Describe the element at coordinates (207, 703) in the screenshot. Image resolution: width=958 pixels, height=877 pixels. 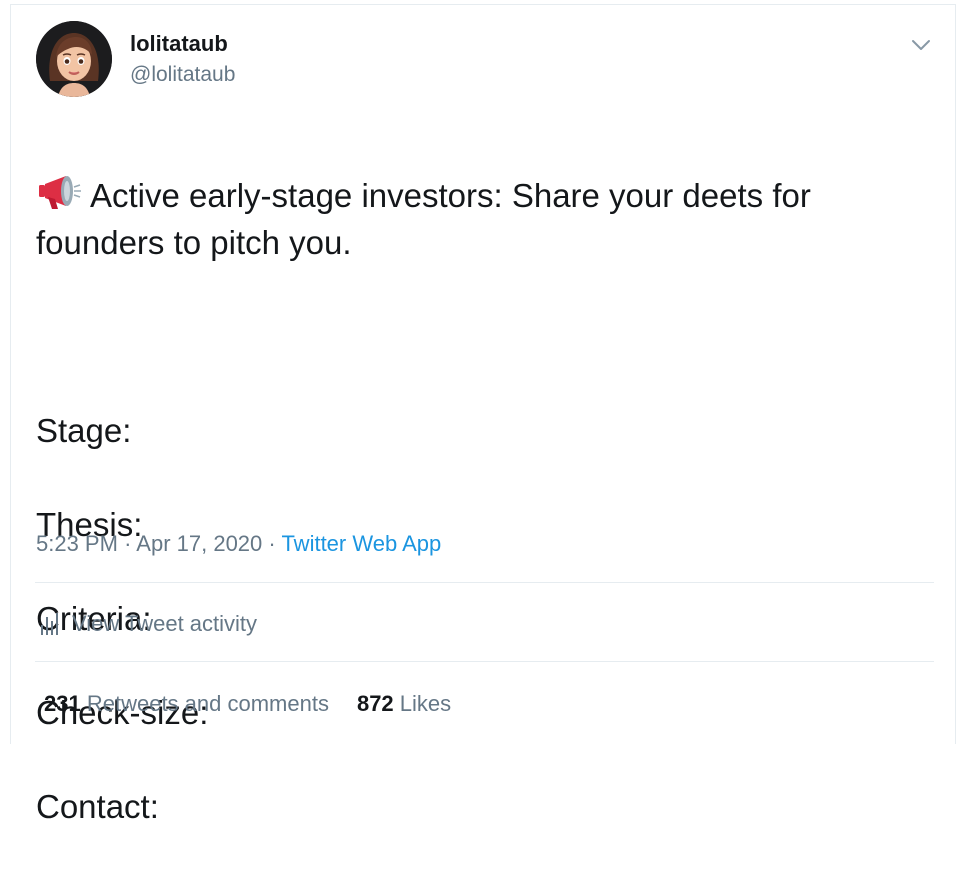
I see `retweets-label: Retweets and comments` at that location.